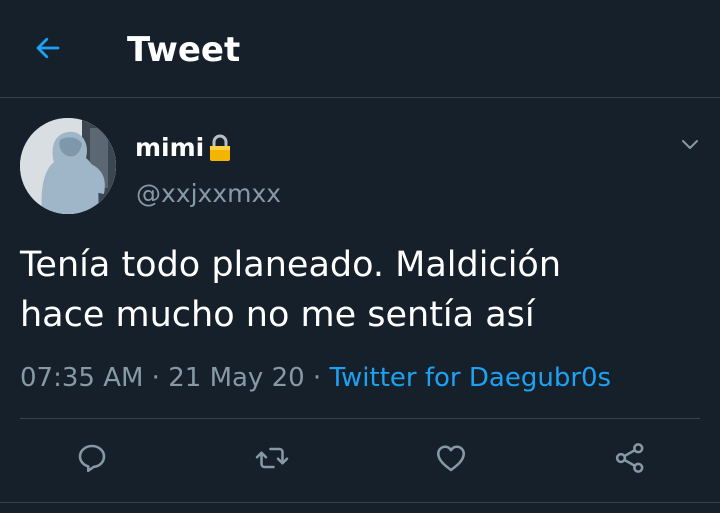 Image resolution: width=720 pixels, height=513 pixels. I want to click on lock-icon, so click(220, 148).